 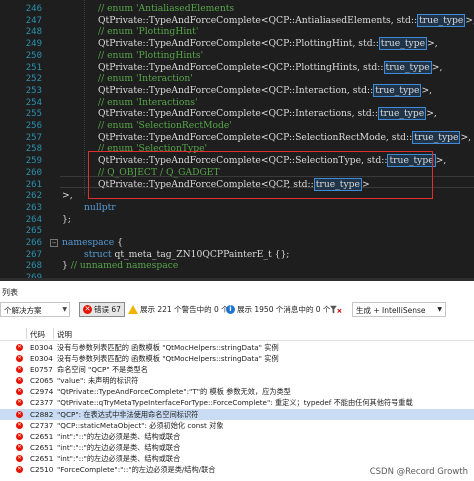 What do you see at coordinates (64, 334) in the screenshot?
I see `column-description: 说明` at bounding box center [64, 334].